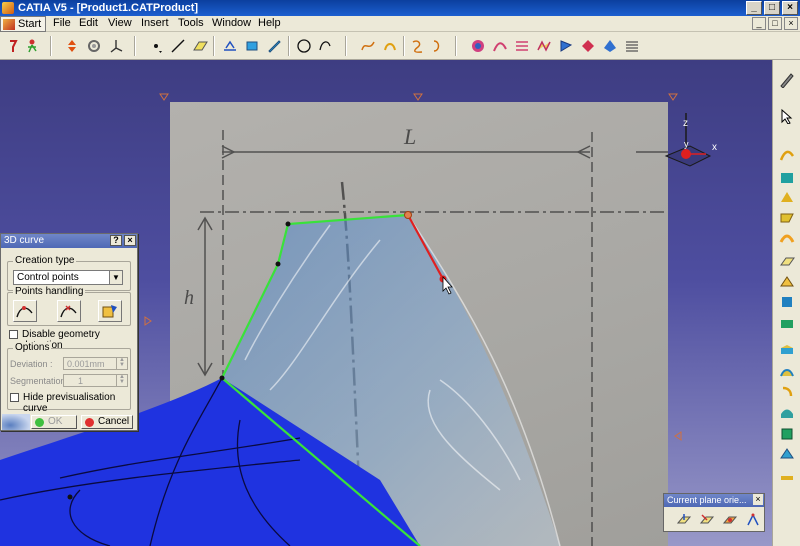  Describe the element at coordinates (32, 46) in the screenshot. I see `select-run-icon` at that location.